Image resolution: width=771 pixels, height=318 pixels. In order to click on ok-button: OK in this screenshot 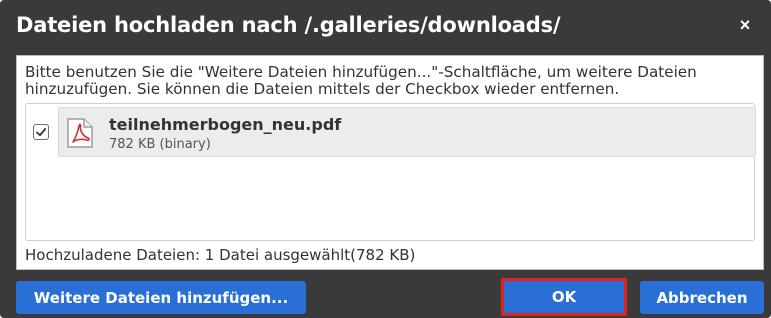, I will do `click(564, 297)`.